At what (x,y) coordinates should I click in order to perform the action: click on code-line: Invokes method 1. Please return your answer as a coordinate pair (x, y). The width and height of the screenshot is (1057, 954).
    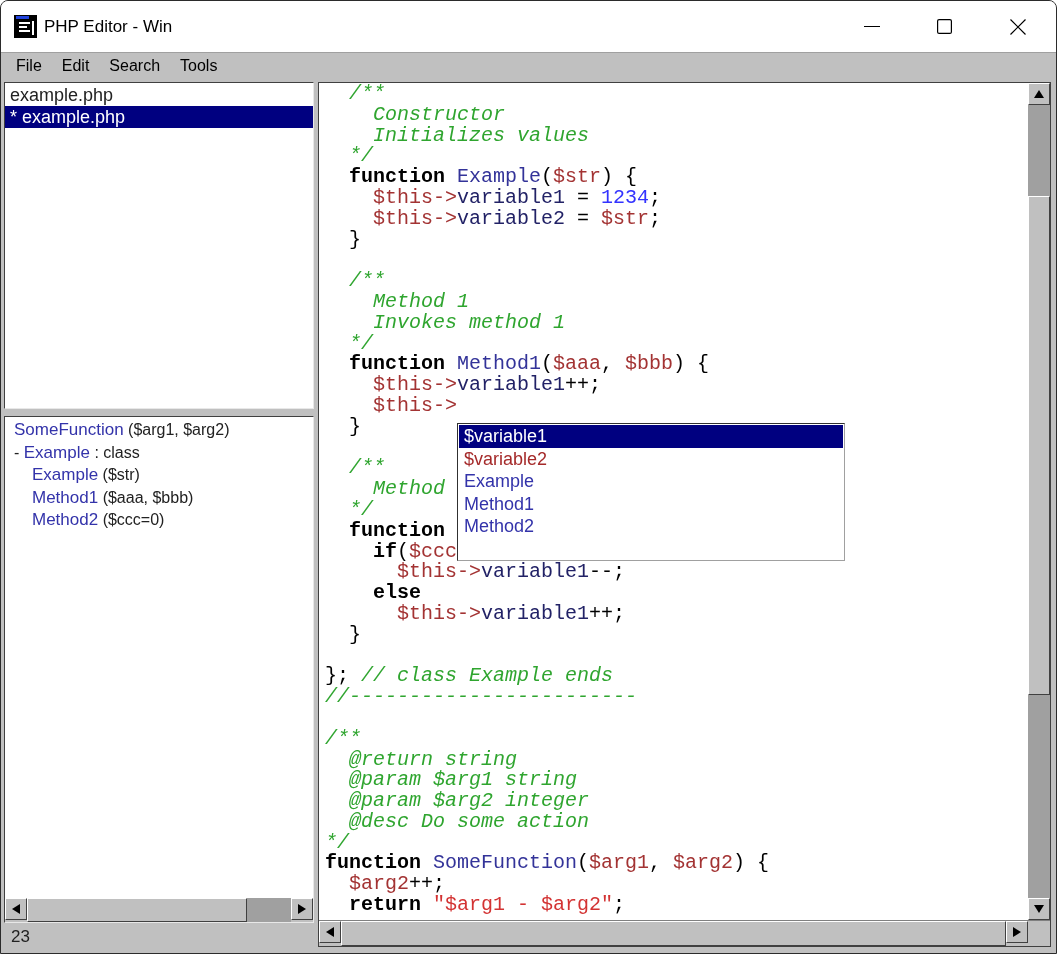
    Looking at the image, I should click on (469, 323).